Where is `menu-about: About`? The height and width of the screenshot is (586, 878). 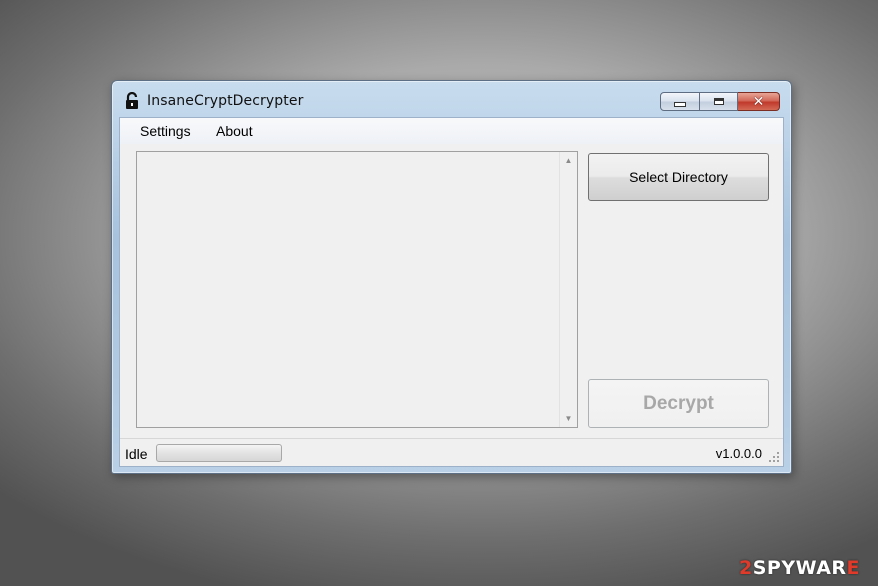 menu-about: About is located at coordinates (234, 131).